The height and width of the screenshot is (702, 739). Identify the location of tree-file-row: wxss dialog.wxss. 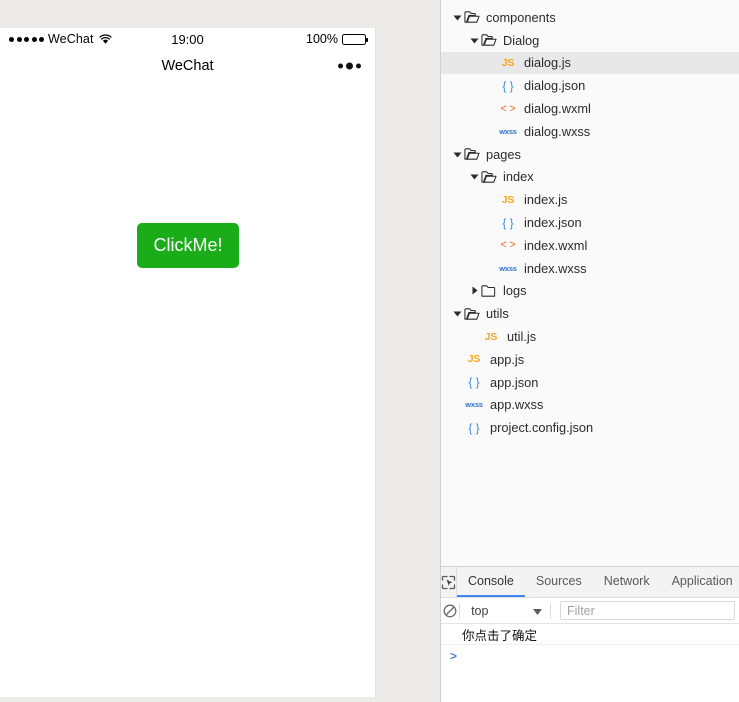
(590, 131).